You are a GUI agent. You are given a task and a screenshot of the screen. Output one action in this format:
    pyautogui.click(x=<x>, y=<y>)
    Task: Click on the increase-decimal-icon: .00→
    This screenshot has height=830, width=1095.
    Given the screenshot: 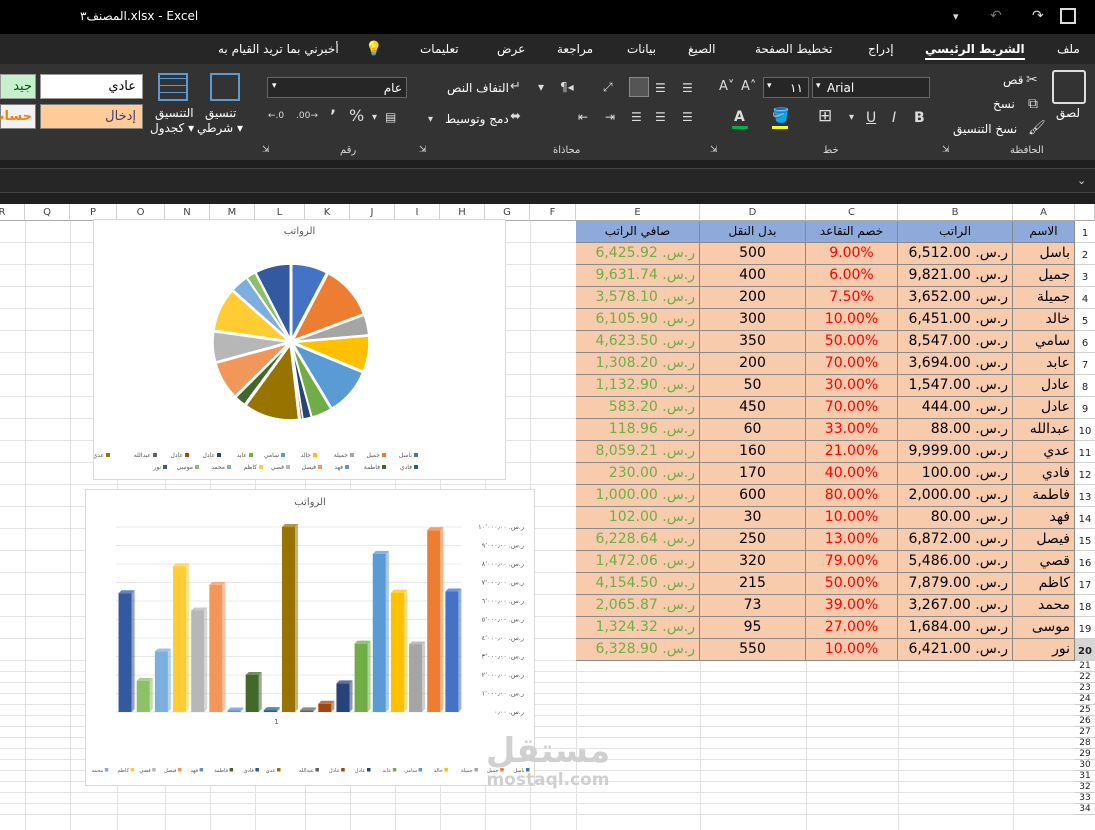 What is the action you would take?
    pyautogui.click(x=307, y=116)
    